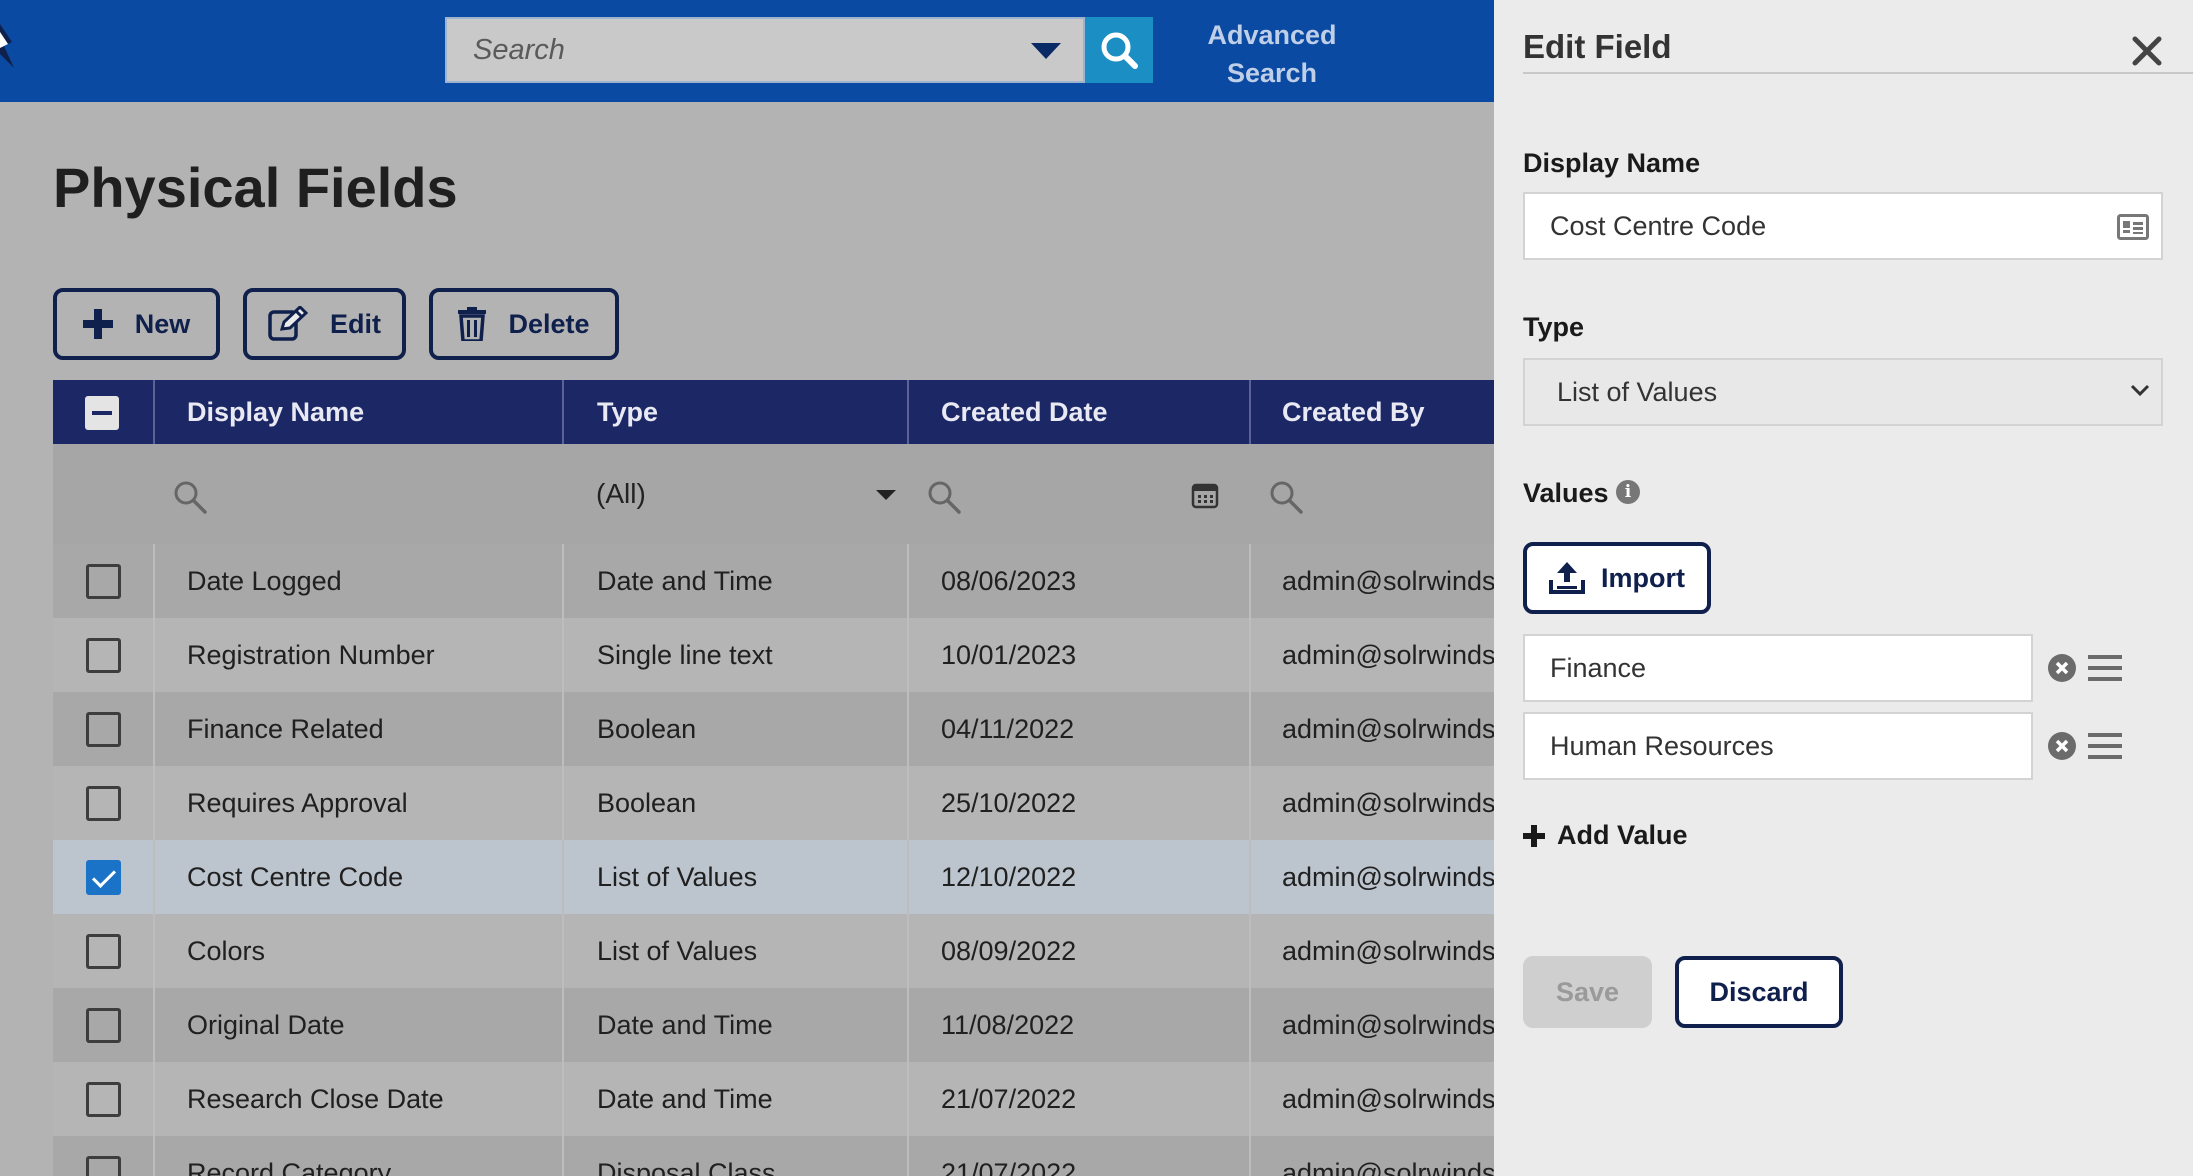  Describe the element at coordinates (727, 50) in the screenshot. I see `search-input` at that location.